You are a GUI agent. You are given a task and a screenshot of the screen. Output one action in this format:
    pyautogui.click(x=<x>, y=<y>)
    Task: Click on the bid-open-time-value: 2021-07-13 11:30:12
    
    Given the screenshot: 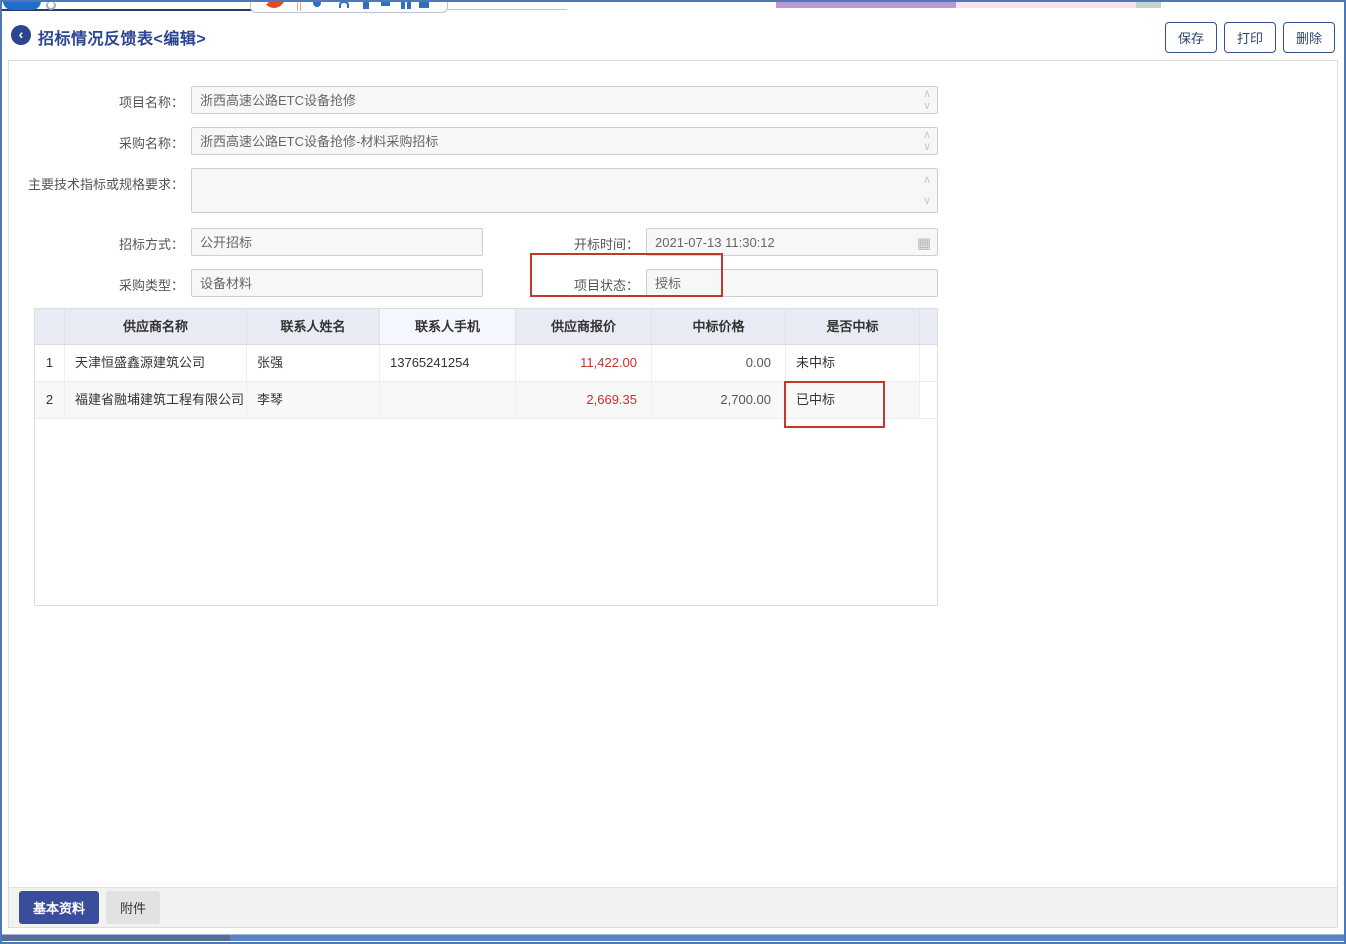 What is the action you would take?
    pyautogui.click(x=715, y=242)
    